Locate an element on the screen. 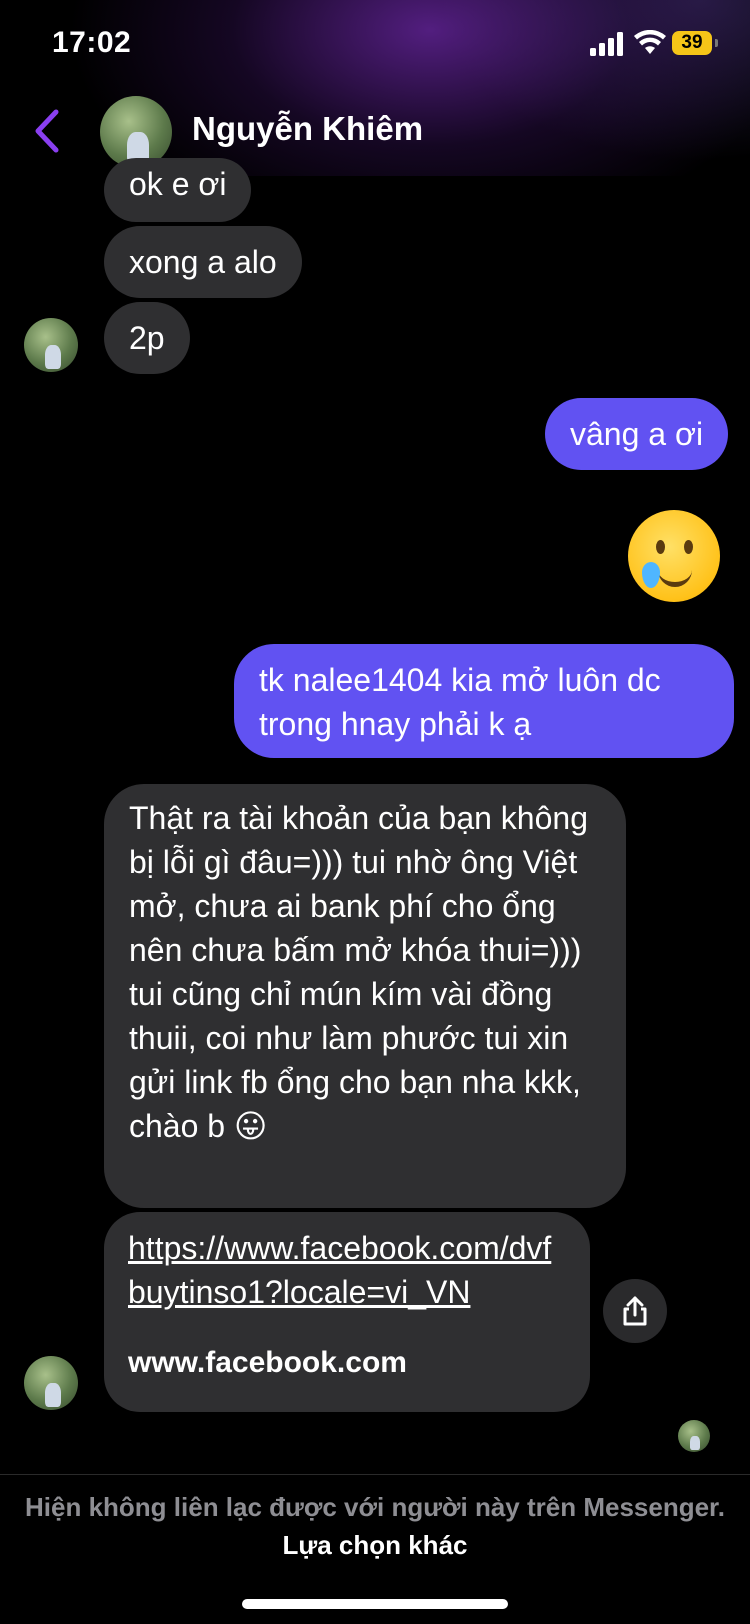 The width and height of the screenshot is (750, 1624). chat-header: Nguyễn Khiêm is located at coordinates (375, 133).